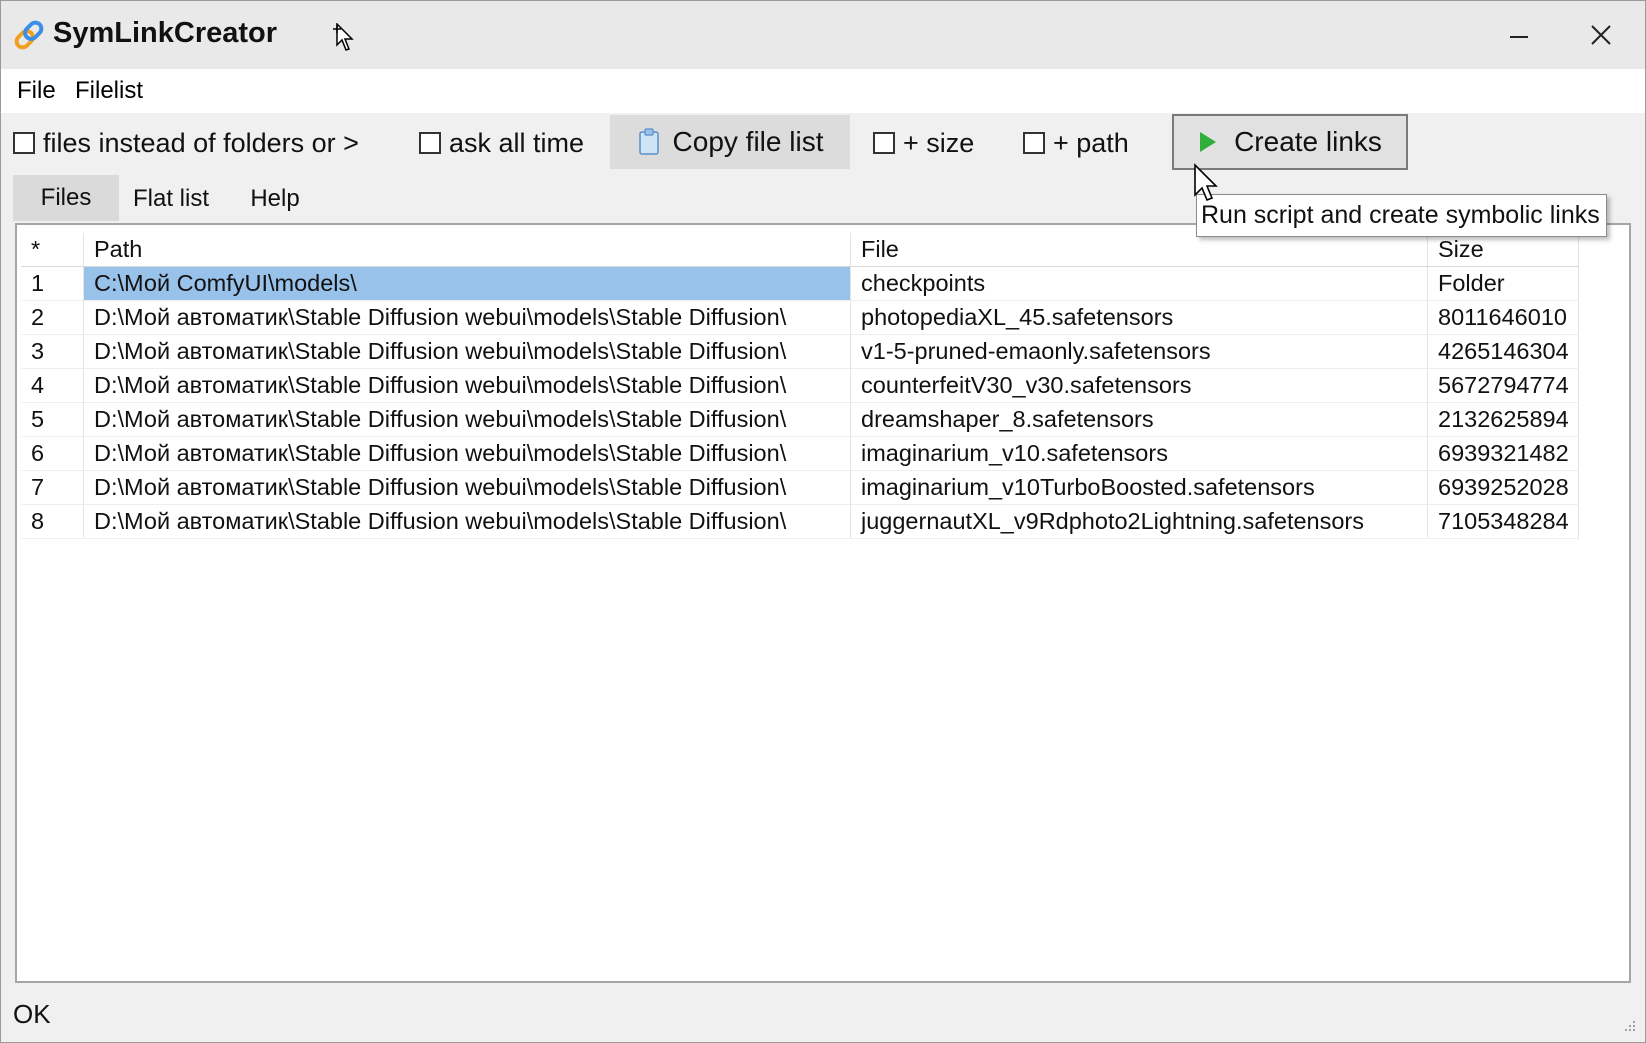 The width and height of the screenshot is (1646, 1043). I want to click on row-index: 8, so click(52, 521).